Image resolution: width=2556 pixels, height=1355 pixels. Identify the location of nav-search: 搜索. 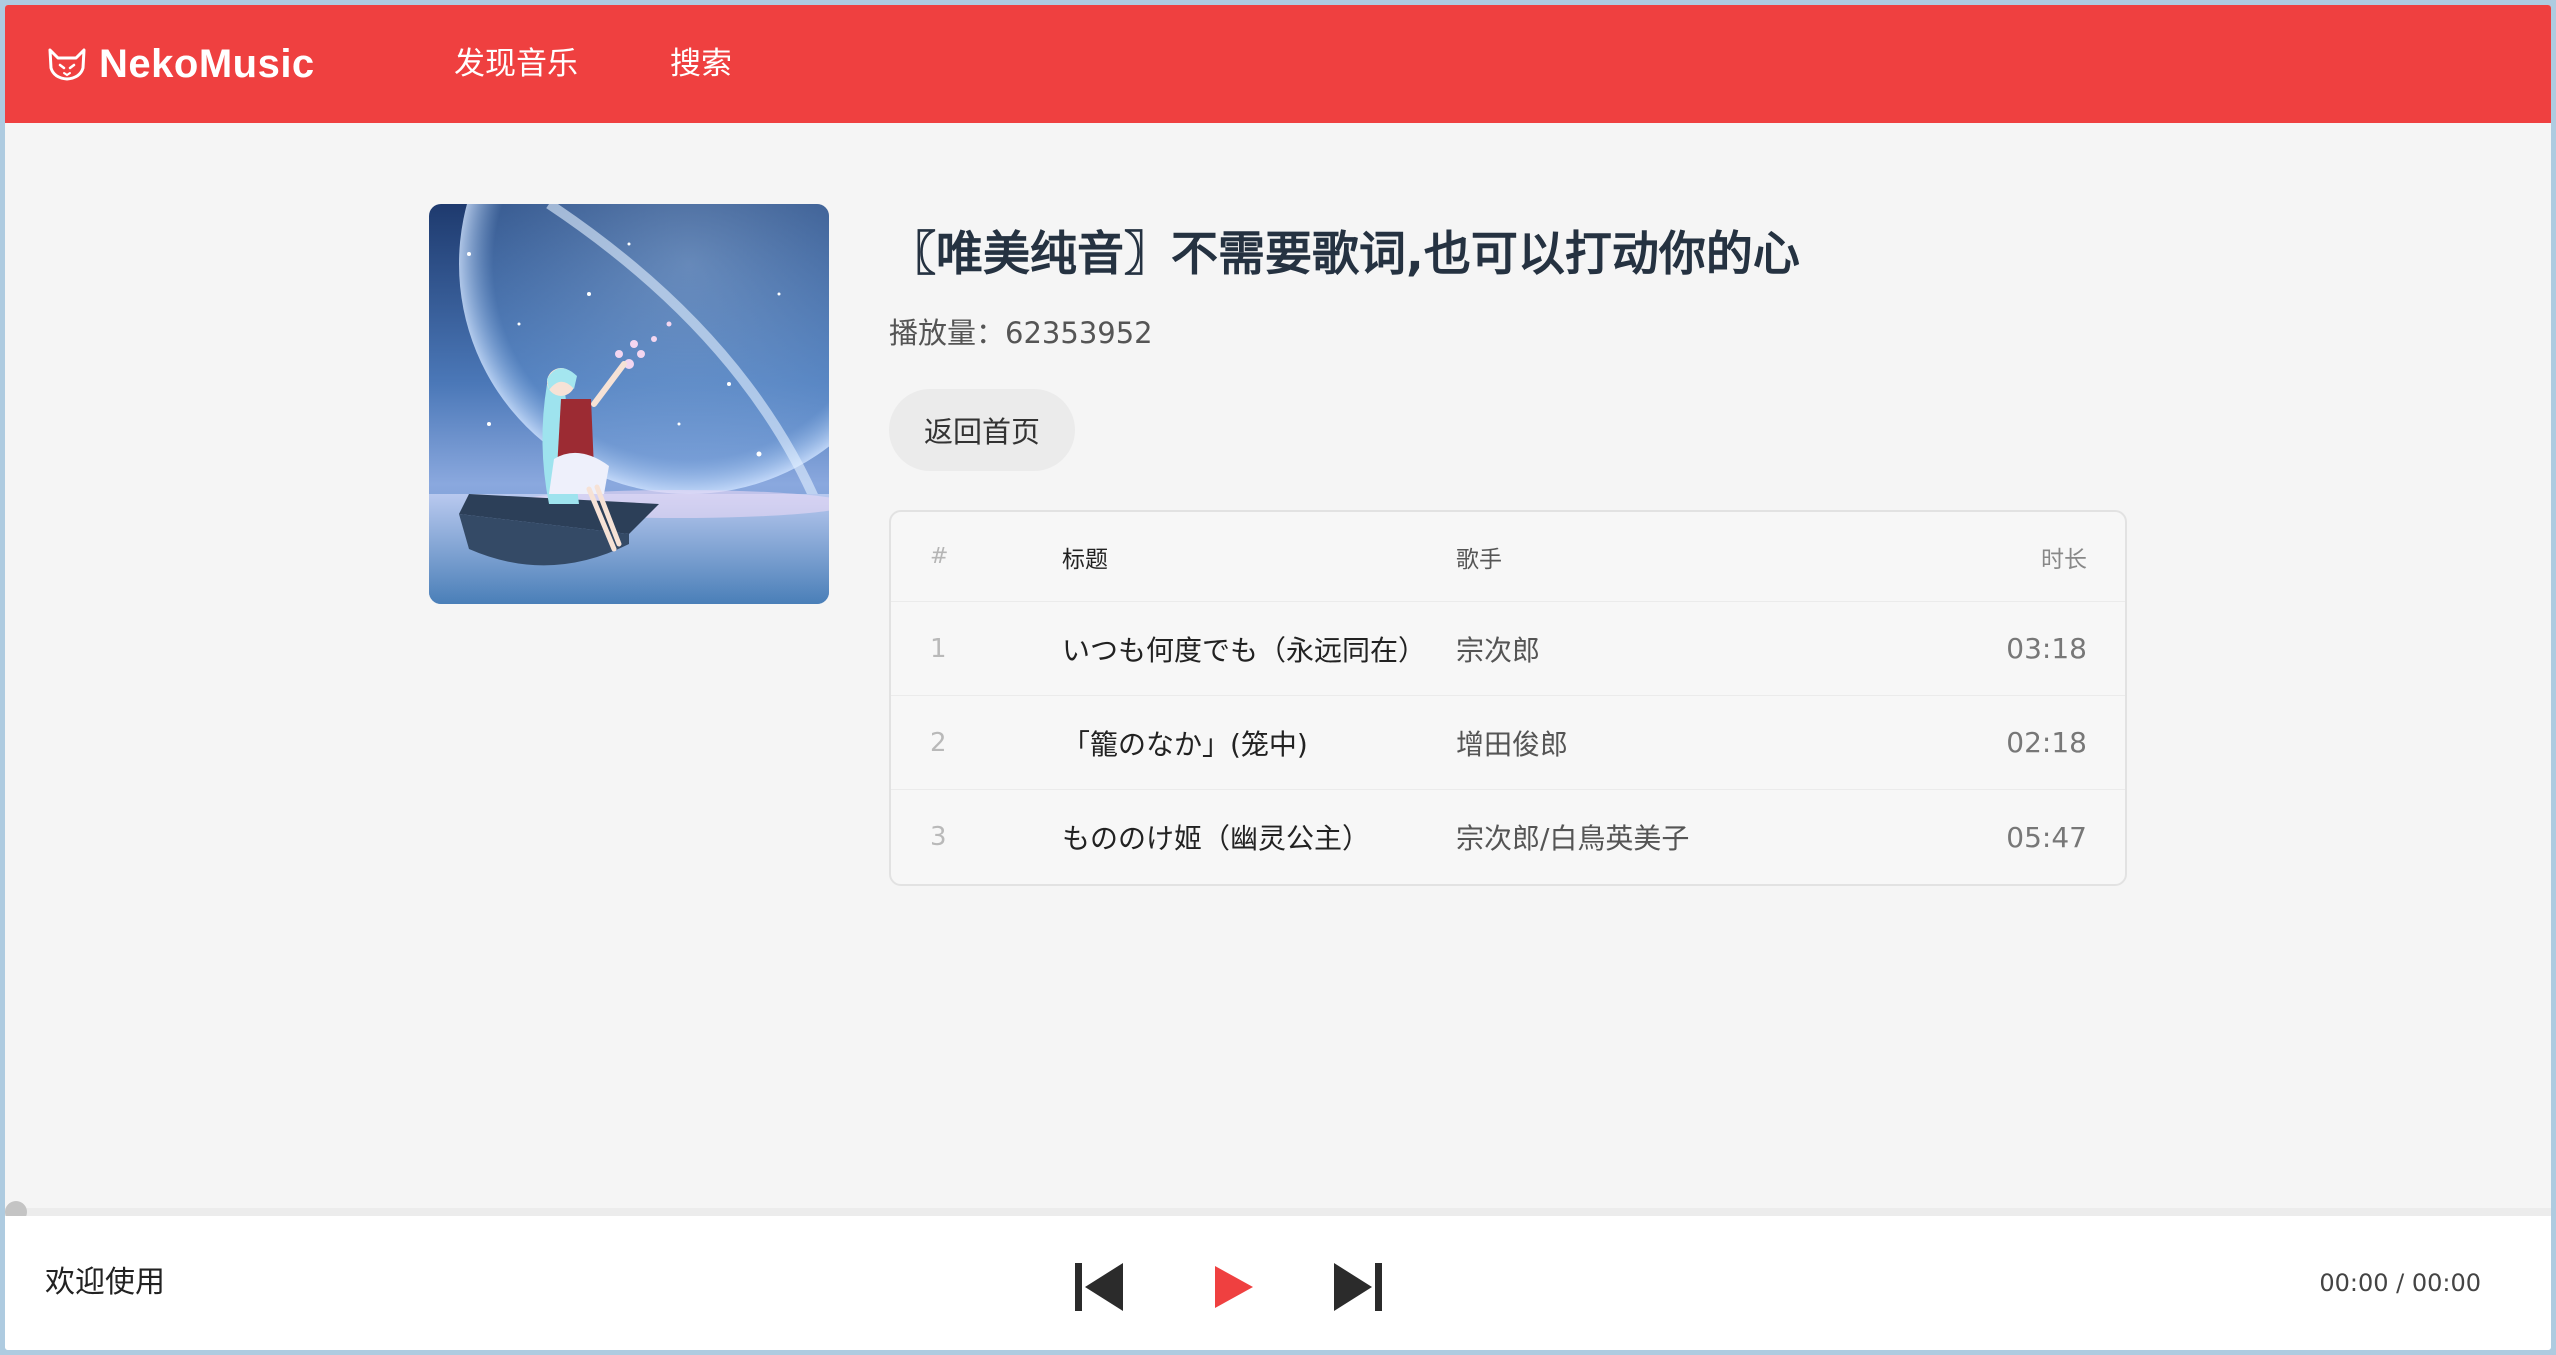
(701, 64).